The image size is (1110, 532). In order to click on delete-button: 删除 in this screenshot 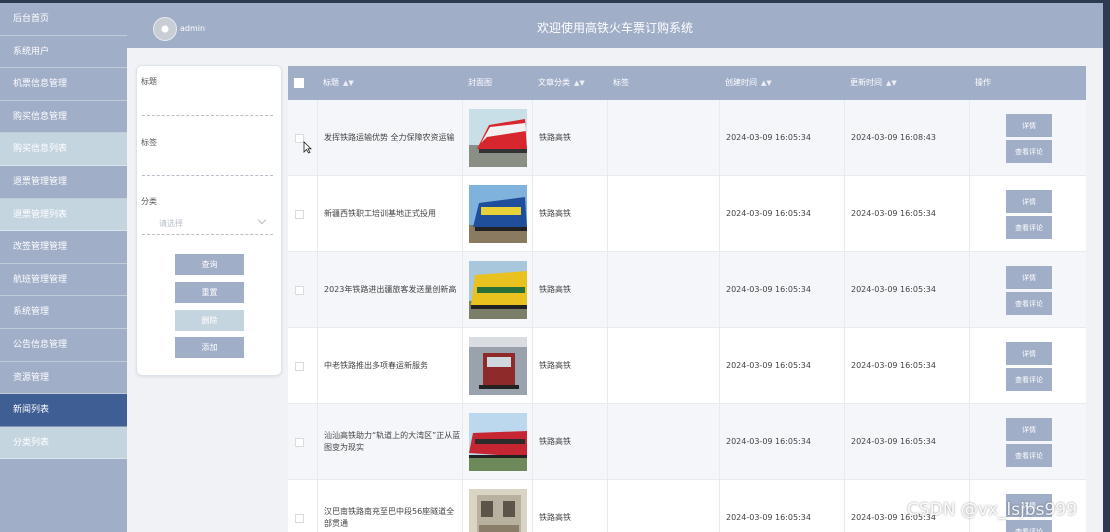, I will do `click(209, 320)`.